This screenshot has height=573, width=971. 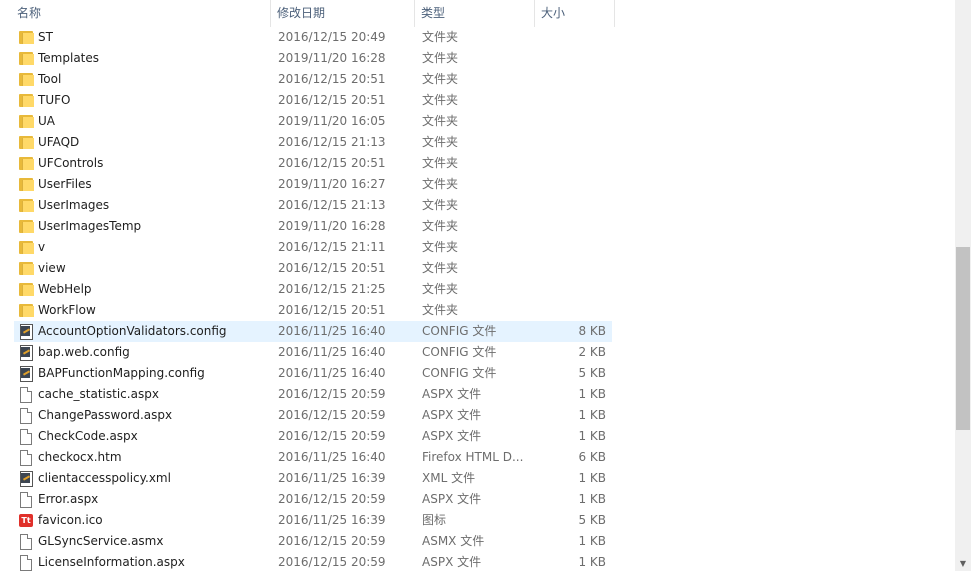 What do you see at coordinates (42, 247) in the screenshot?
I see `file-name: v` at bounding box center [42, 247].